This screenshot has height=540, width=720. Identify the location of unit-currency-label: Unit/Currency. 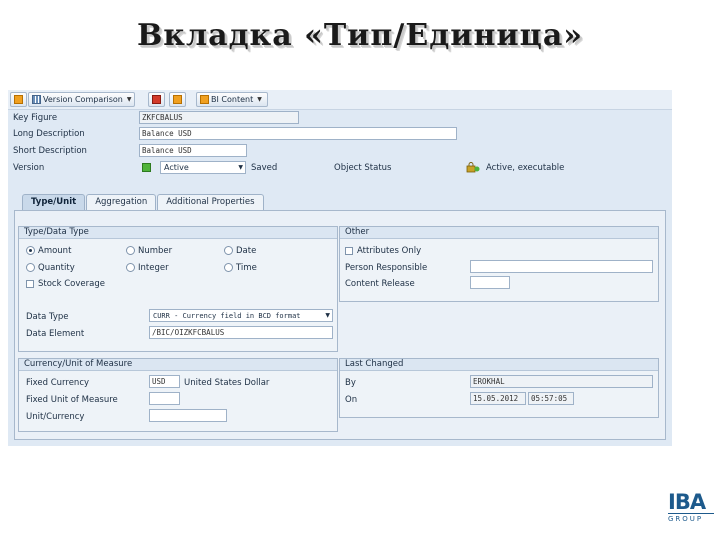
(55, 417).